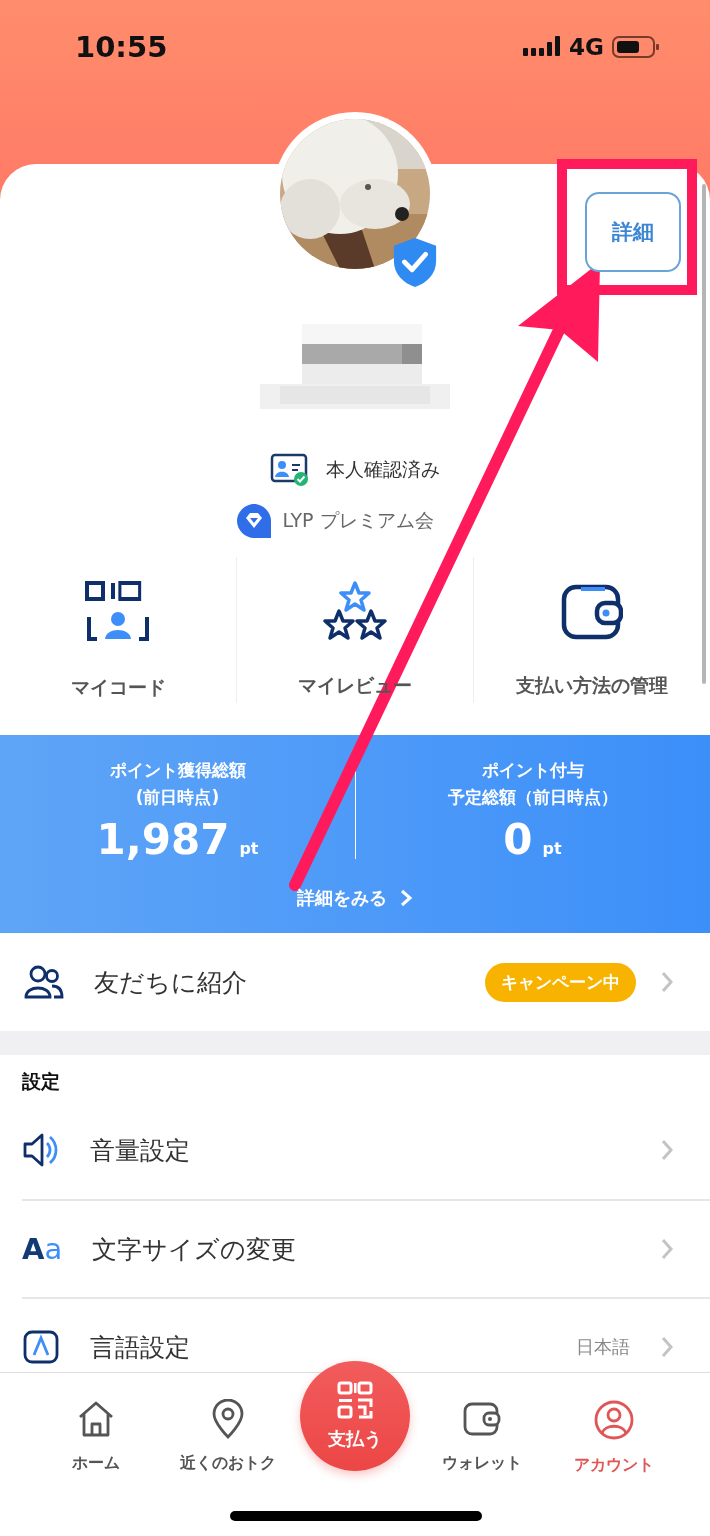  Describe the element at coordinates (44, 982) in the screenshot. I see `people-icon` at that location.